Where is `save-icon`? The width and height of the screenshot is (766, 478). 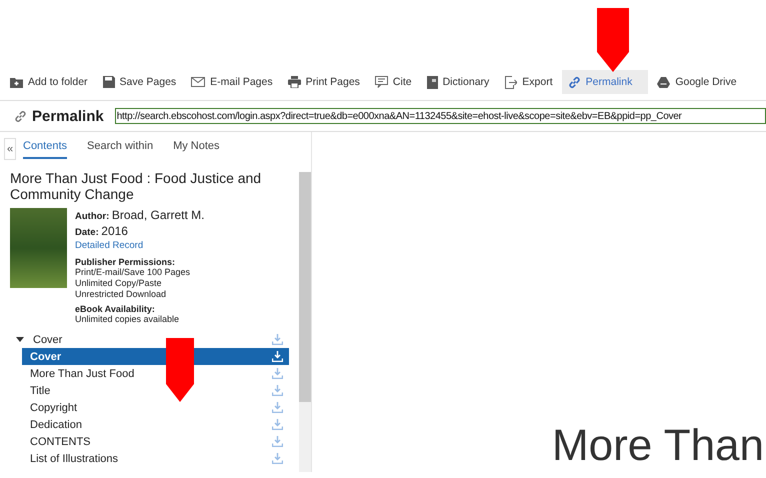
save-icon is located at coordinates (108, 82).